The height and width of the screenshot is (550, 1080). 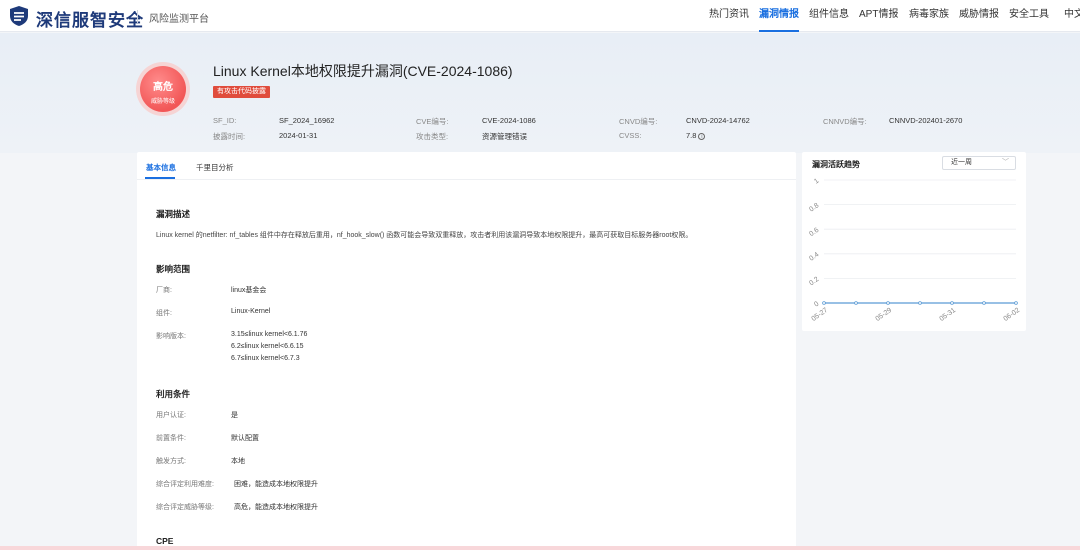 I want to click on y-tick-label: 0.2, so click(x=814, y=281).